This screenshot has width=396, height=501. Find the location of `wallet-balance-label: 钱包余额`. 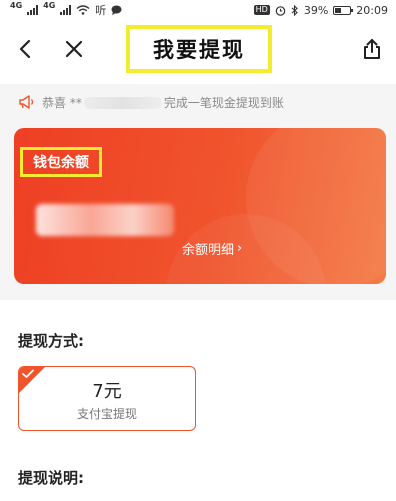

wallet-balance-label: 钱包余额 is located at coordinates (61, 163).